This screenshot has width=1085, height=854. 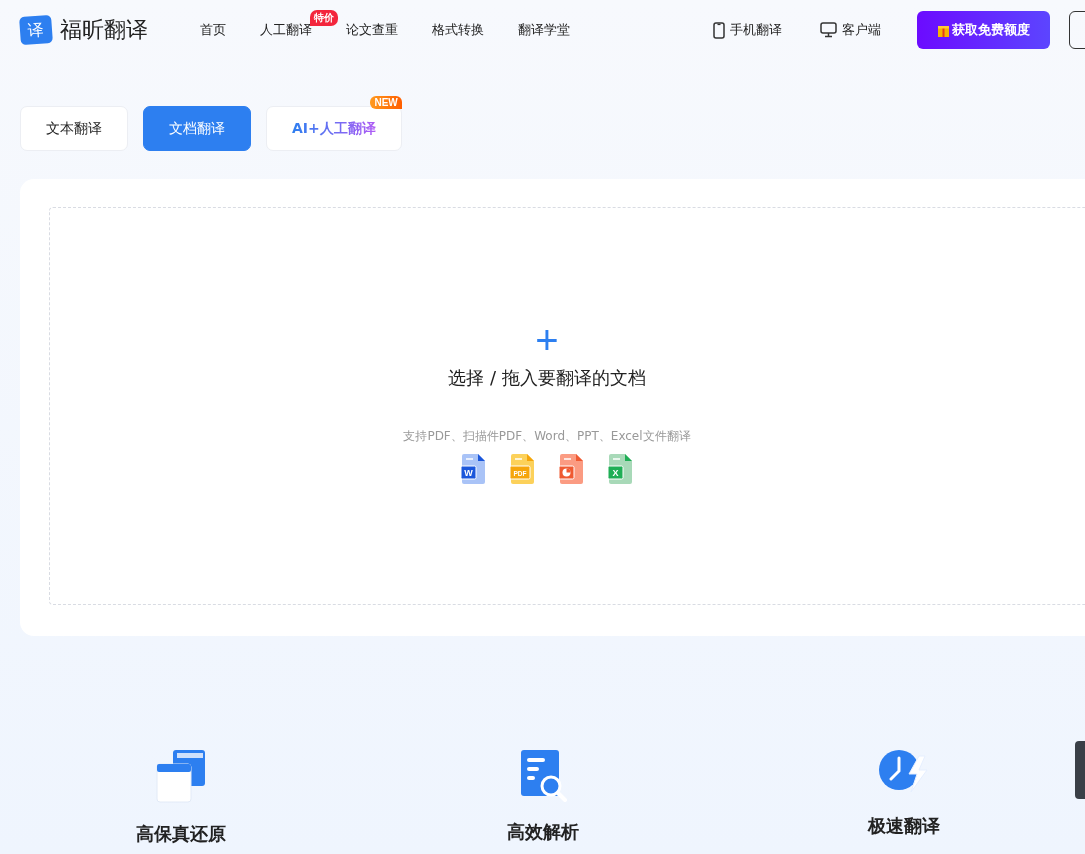 I want to click on mode-tab: 文本翻译, so click(x=74, y=128).